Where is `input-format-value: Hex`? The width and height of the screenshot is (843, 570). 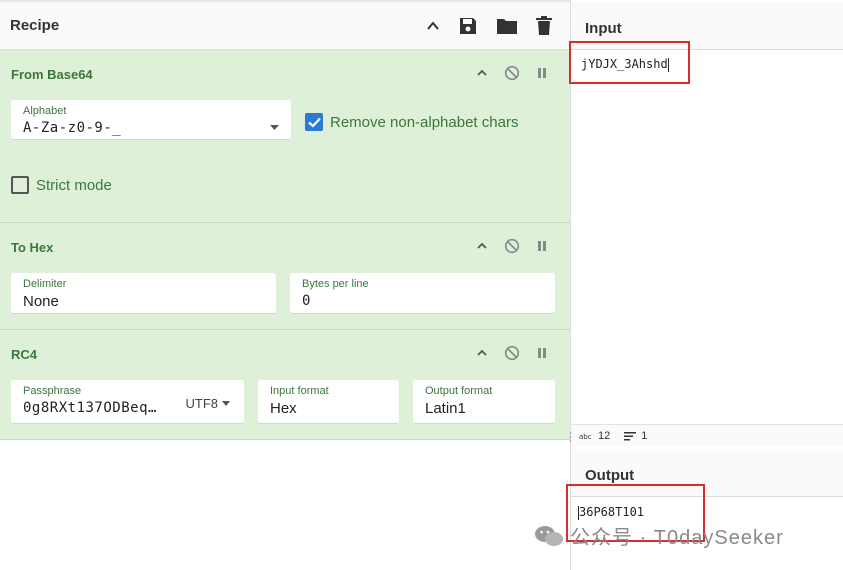 input-format-value: Hex is located at coordinates (283, 408).